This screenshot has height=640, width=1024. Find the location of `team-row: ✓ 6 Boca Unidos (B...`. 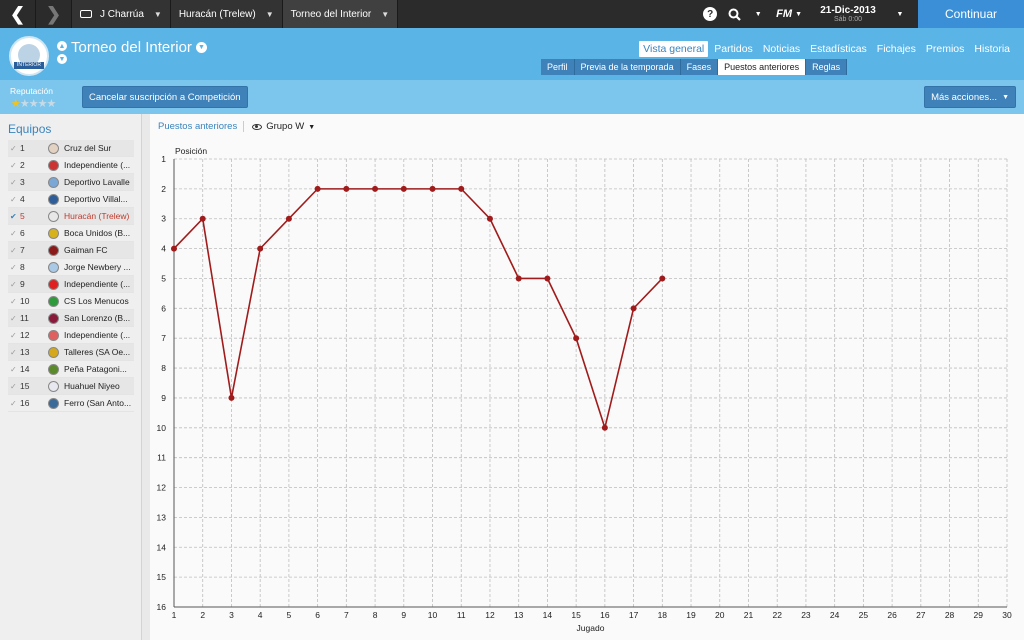

team-row: ✓ 6 Boca Unidos (B... is located at coordinates (71, 233).